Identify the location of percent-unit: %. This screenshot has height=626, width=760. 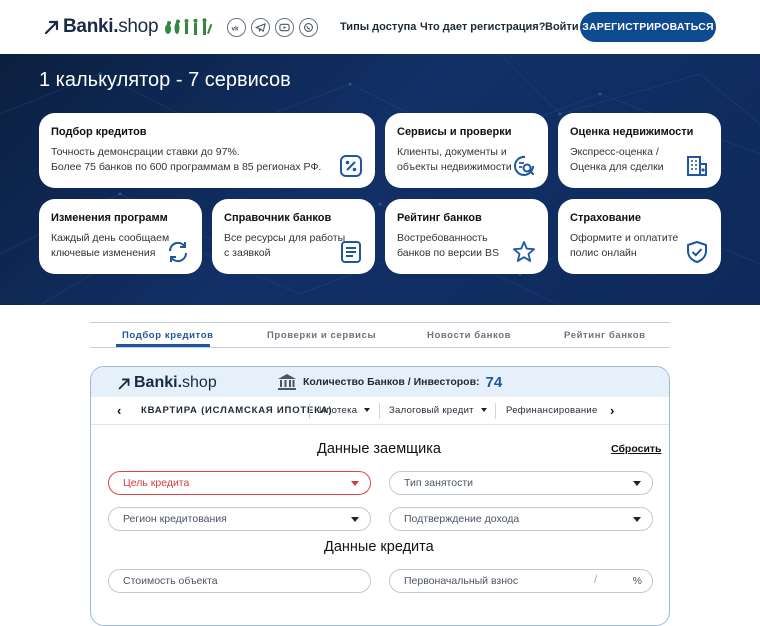
(637, 581).